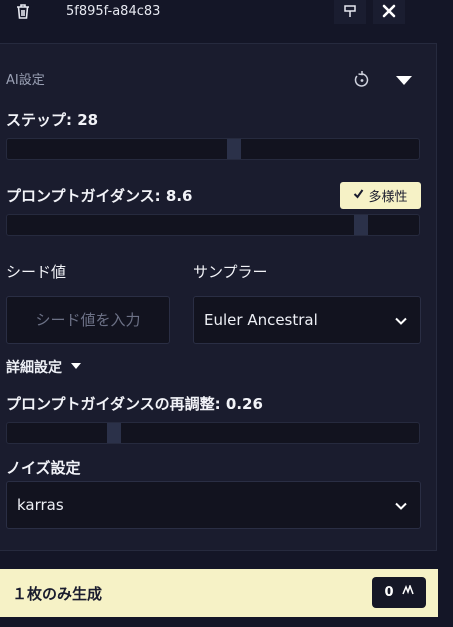  I want to click on guidance-slider-thumb, so click(361, 225).